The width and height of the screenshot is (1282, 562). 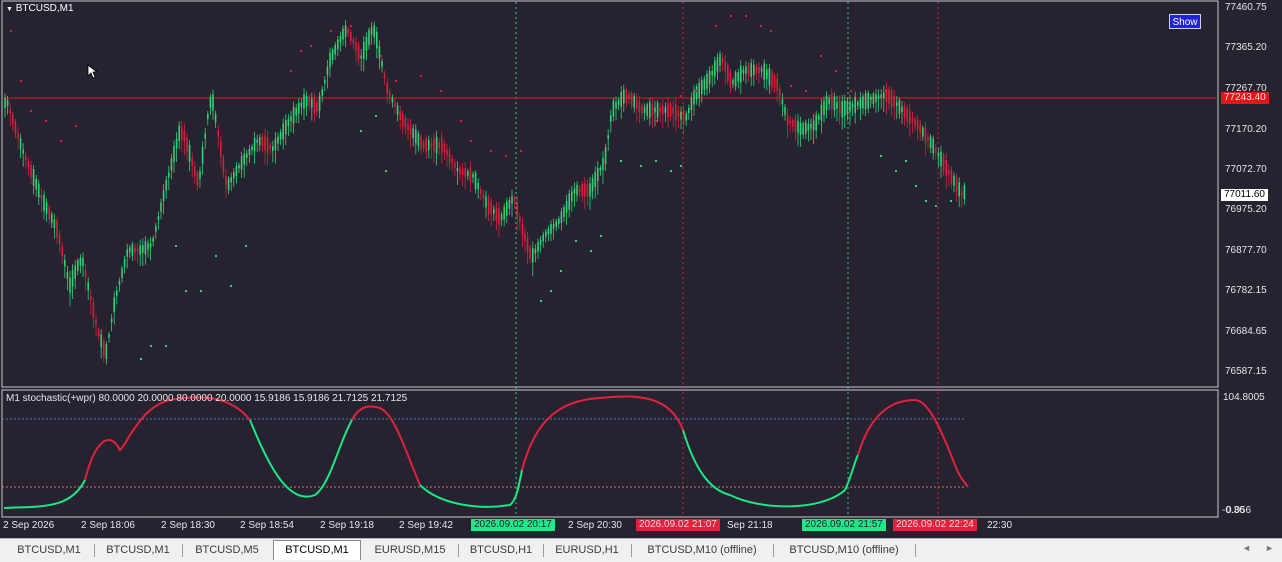 What do you see at coordinates (227, 550) in the screenshot?
I see `chart-tab: BTCUSD,M5` at bounding box center [227, 550].